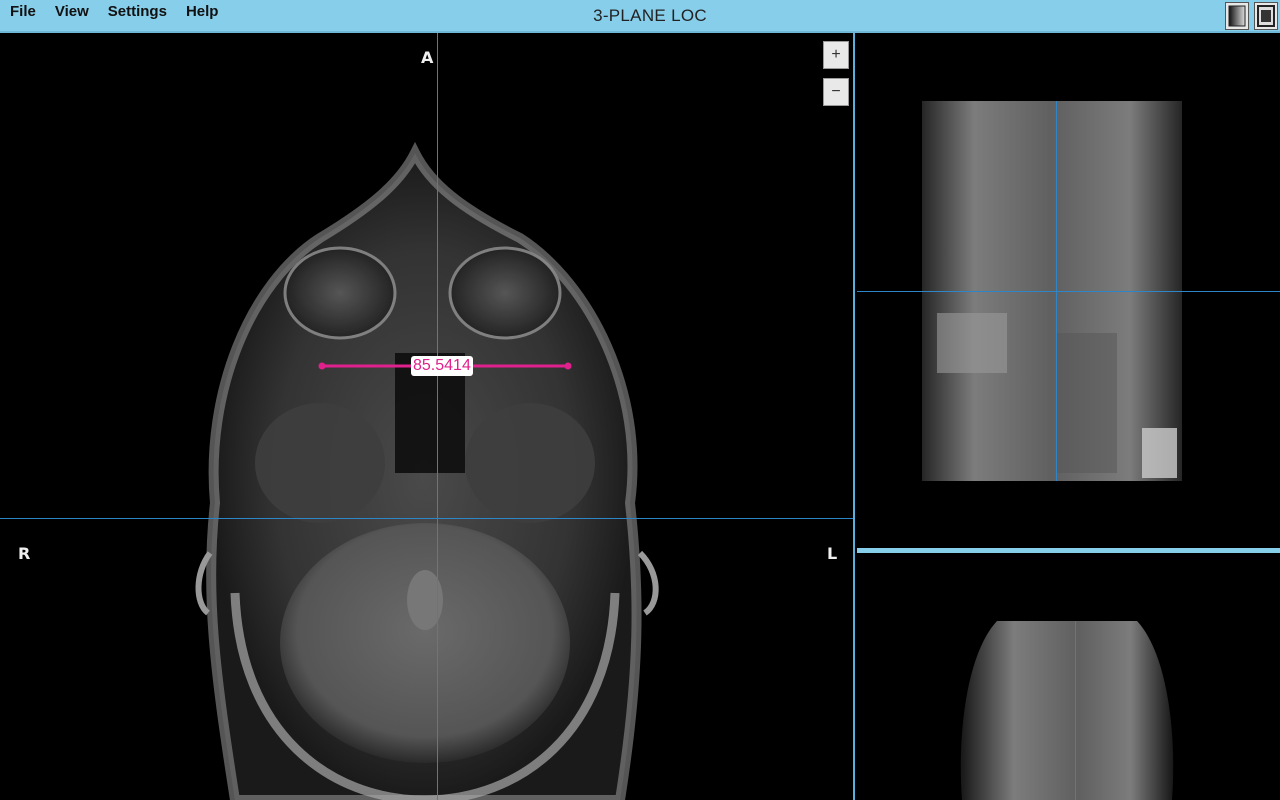 This screenshot has height=800, width=1280. What do you see at coordinates (836, 92) in the screenshot?
I see `zoom-out-button: −` at bounding box center [836, 92].